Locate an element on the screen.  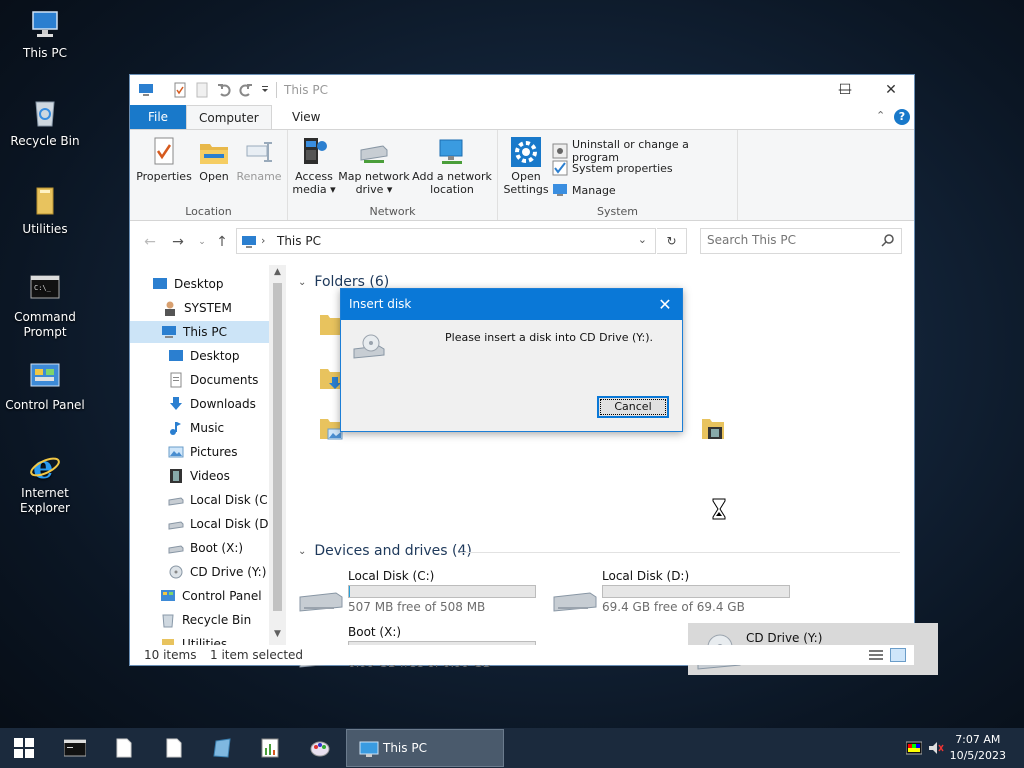
drive-name: Boot (X:) is located at coordinates (375, 632).